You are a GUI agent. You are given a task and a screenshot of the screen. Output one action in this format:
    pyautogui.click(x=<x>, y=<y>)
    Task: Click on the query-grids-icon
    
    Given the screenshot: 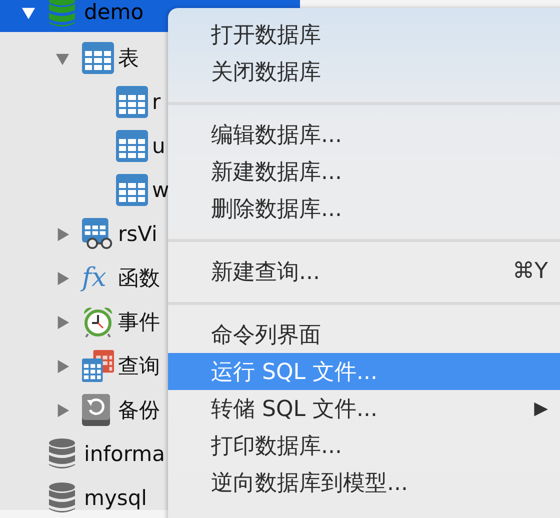 What is the action you would take?
    pyautogui.click(x=98, y=366)
    